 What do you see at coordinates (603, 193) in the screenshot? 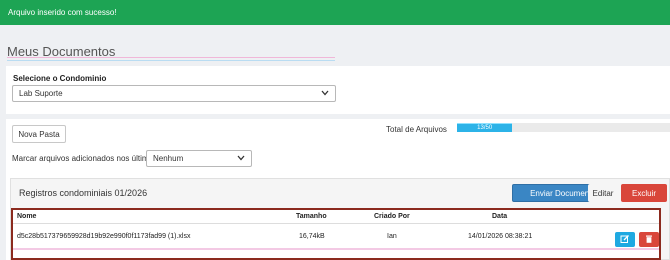
I see `editar-button: Editar` at bounding box center [603, 193].